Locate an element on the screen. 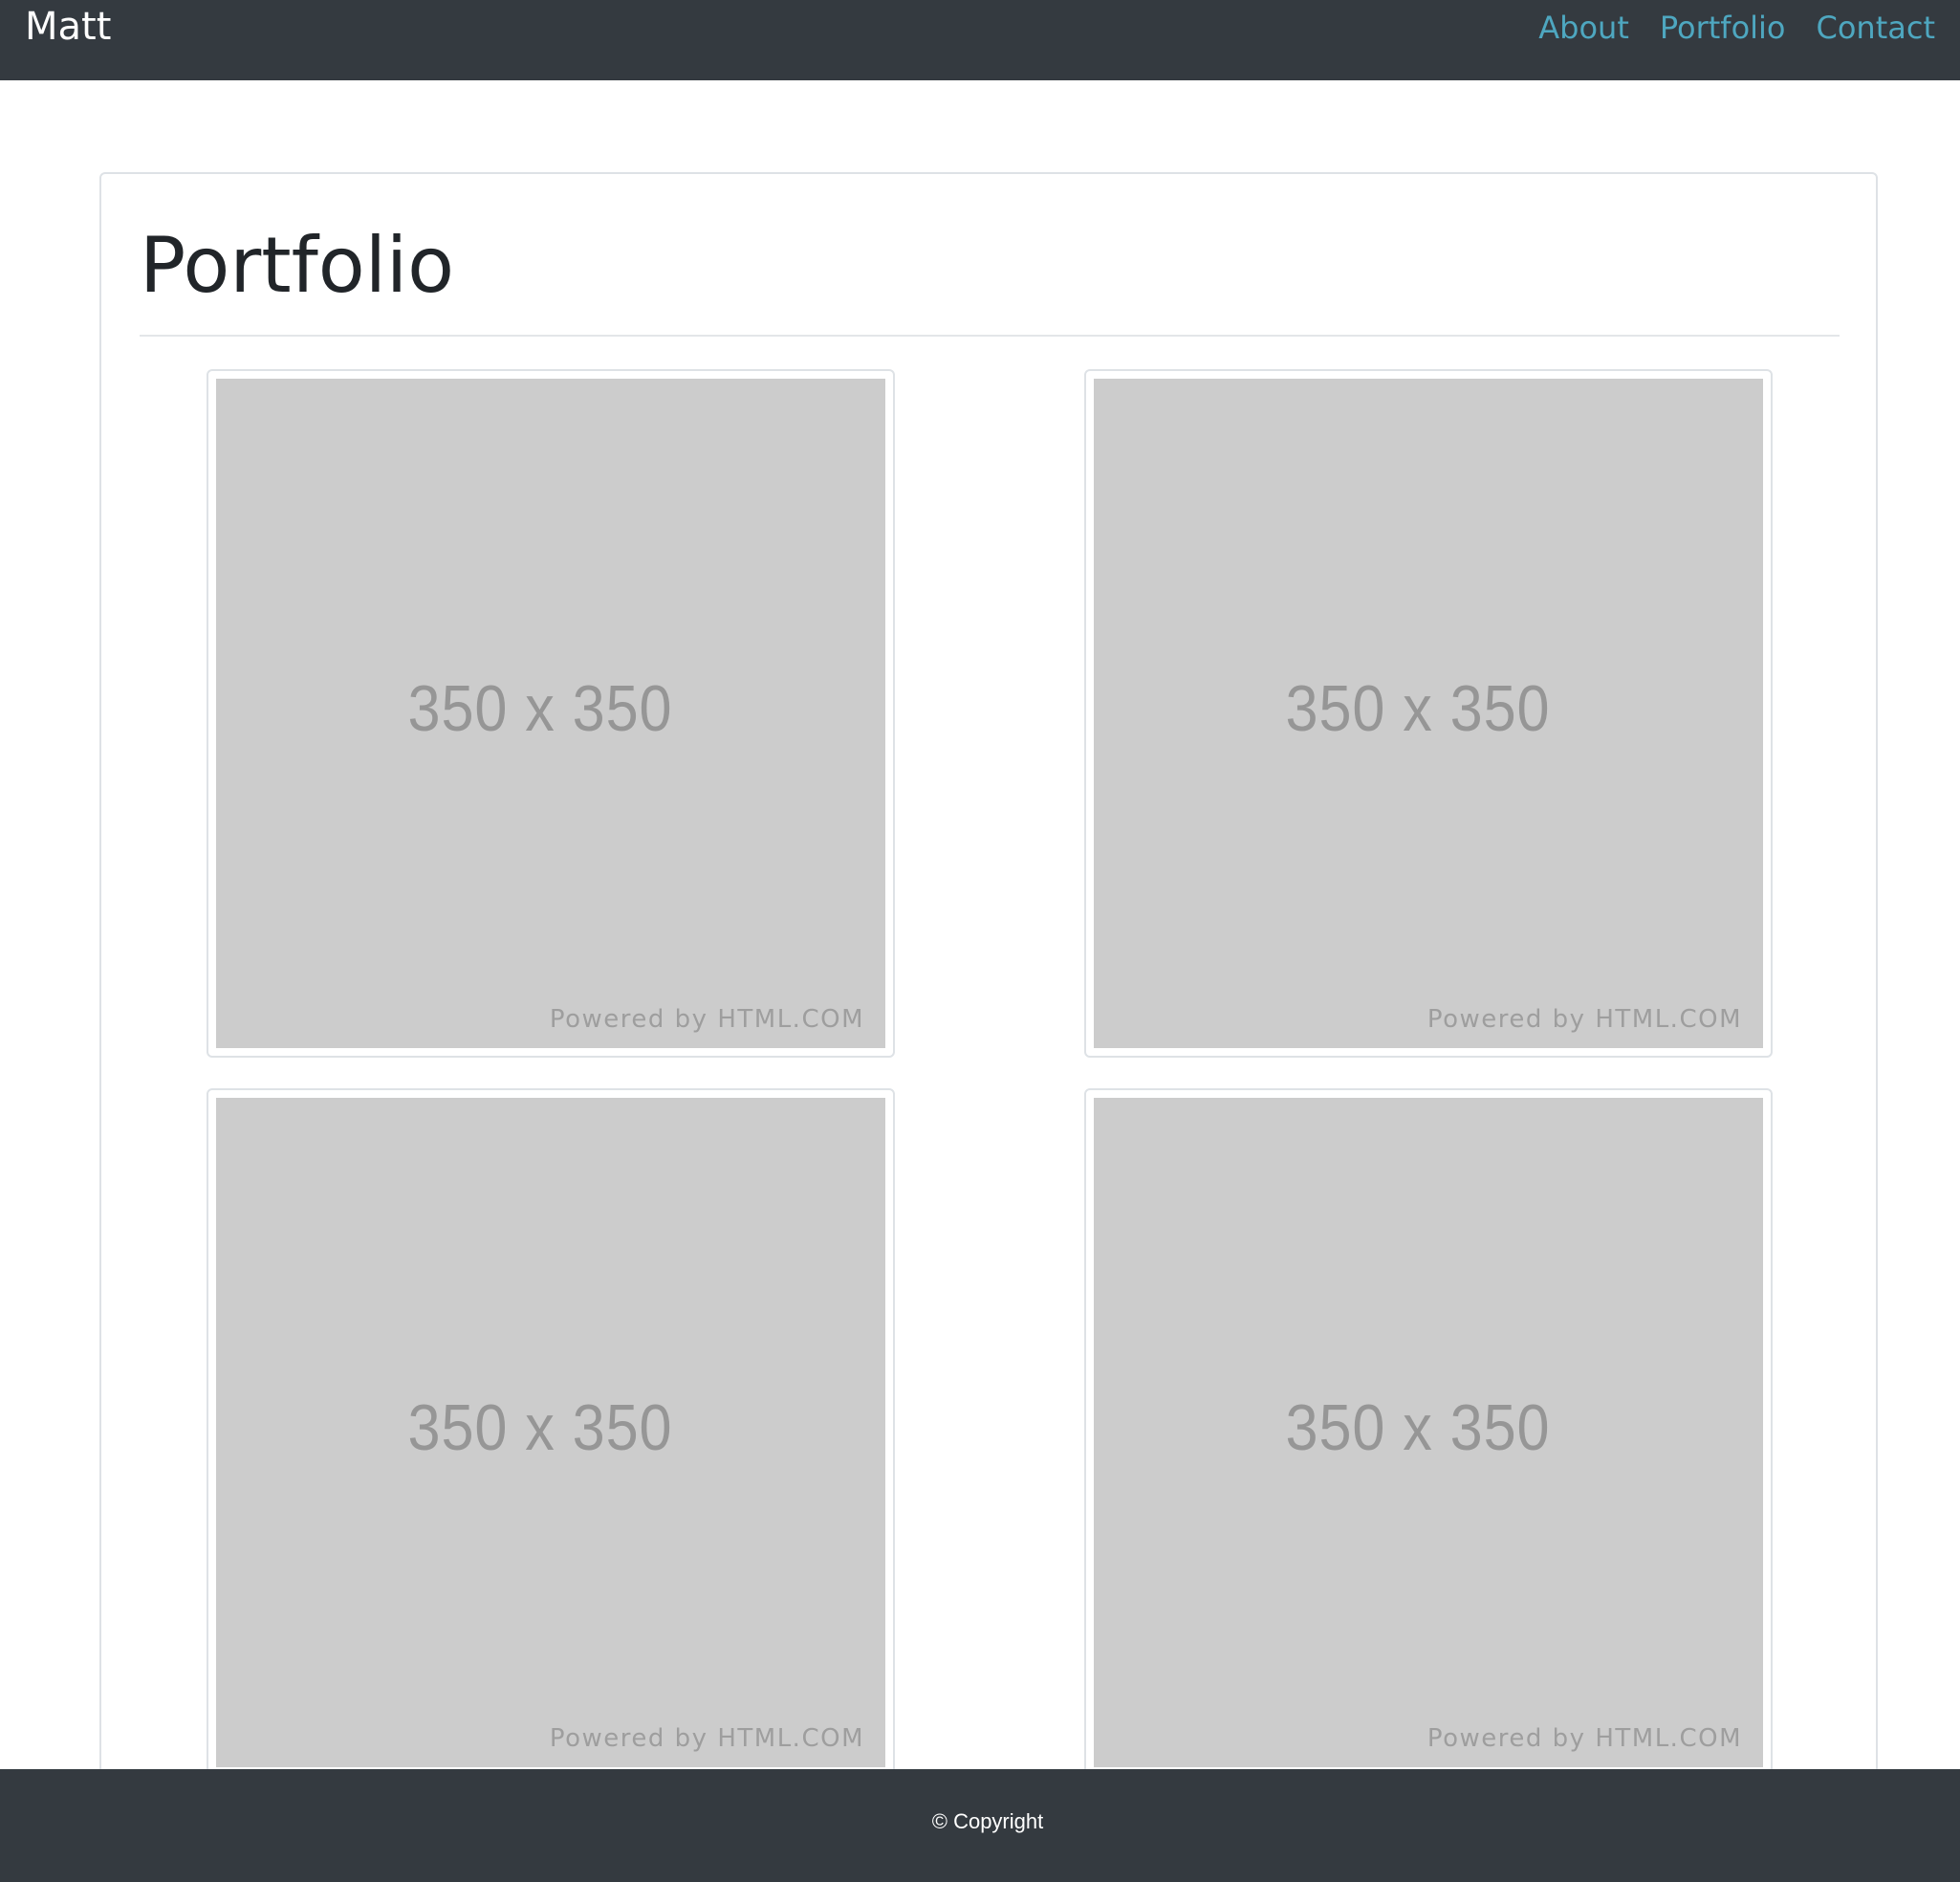 Image resolution: width=1960 pixels, height=1882 pixels. nav-link-about: About is located at coordinates (1583, 28).